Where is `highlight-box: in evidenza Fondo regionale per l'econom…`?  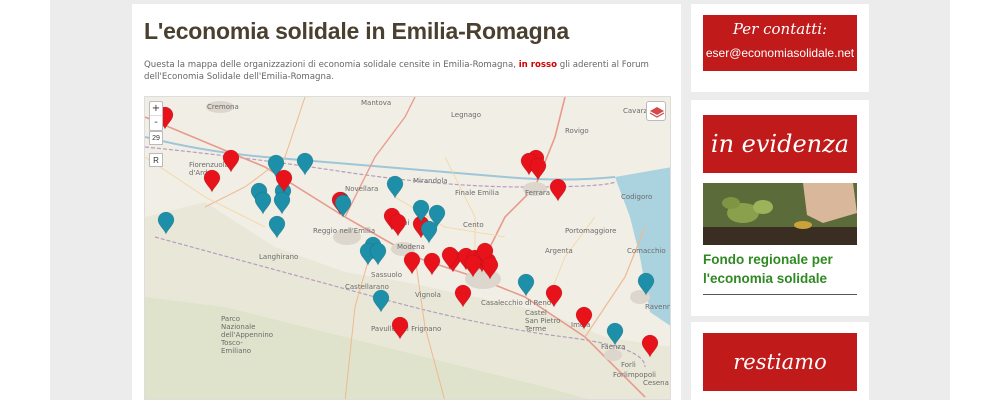
highlight-box: in evidenza Fondo regionale per l'econom… is located at coordinates (780, 208).